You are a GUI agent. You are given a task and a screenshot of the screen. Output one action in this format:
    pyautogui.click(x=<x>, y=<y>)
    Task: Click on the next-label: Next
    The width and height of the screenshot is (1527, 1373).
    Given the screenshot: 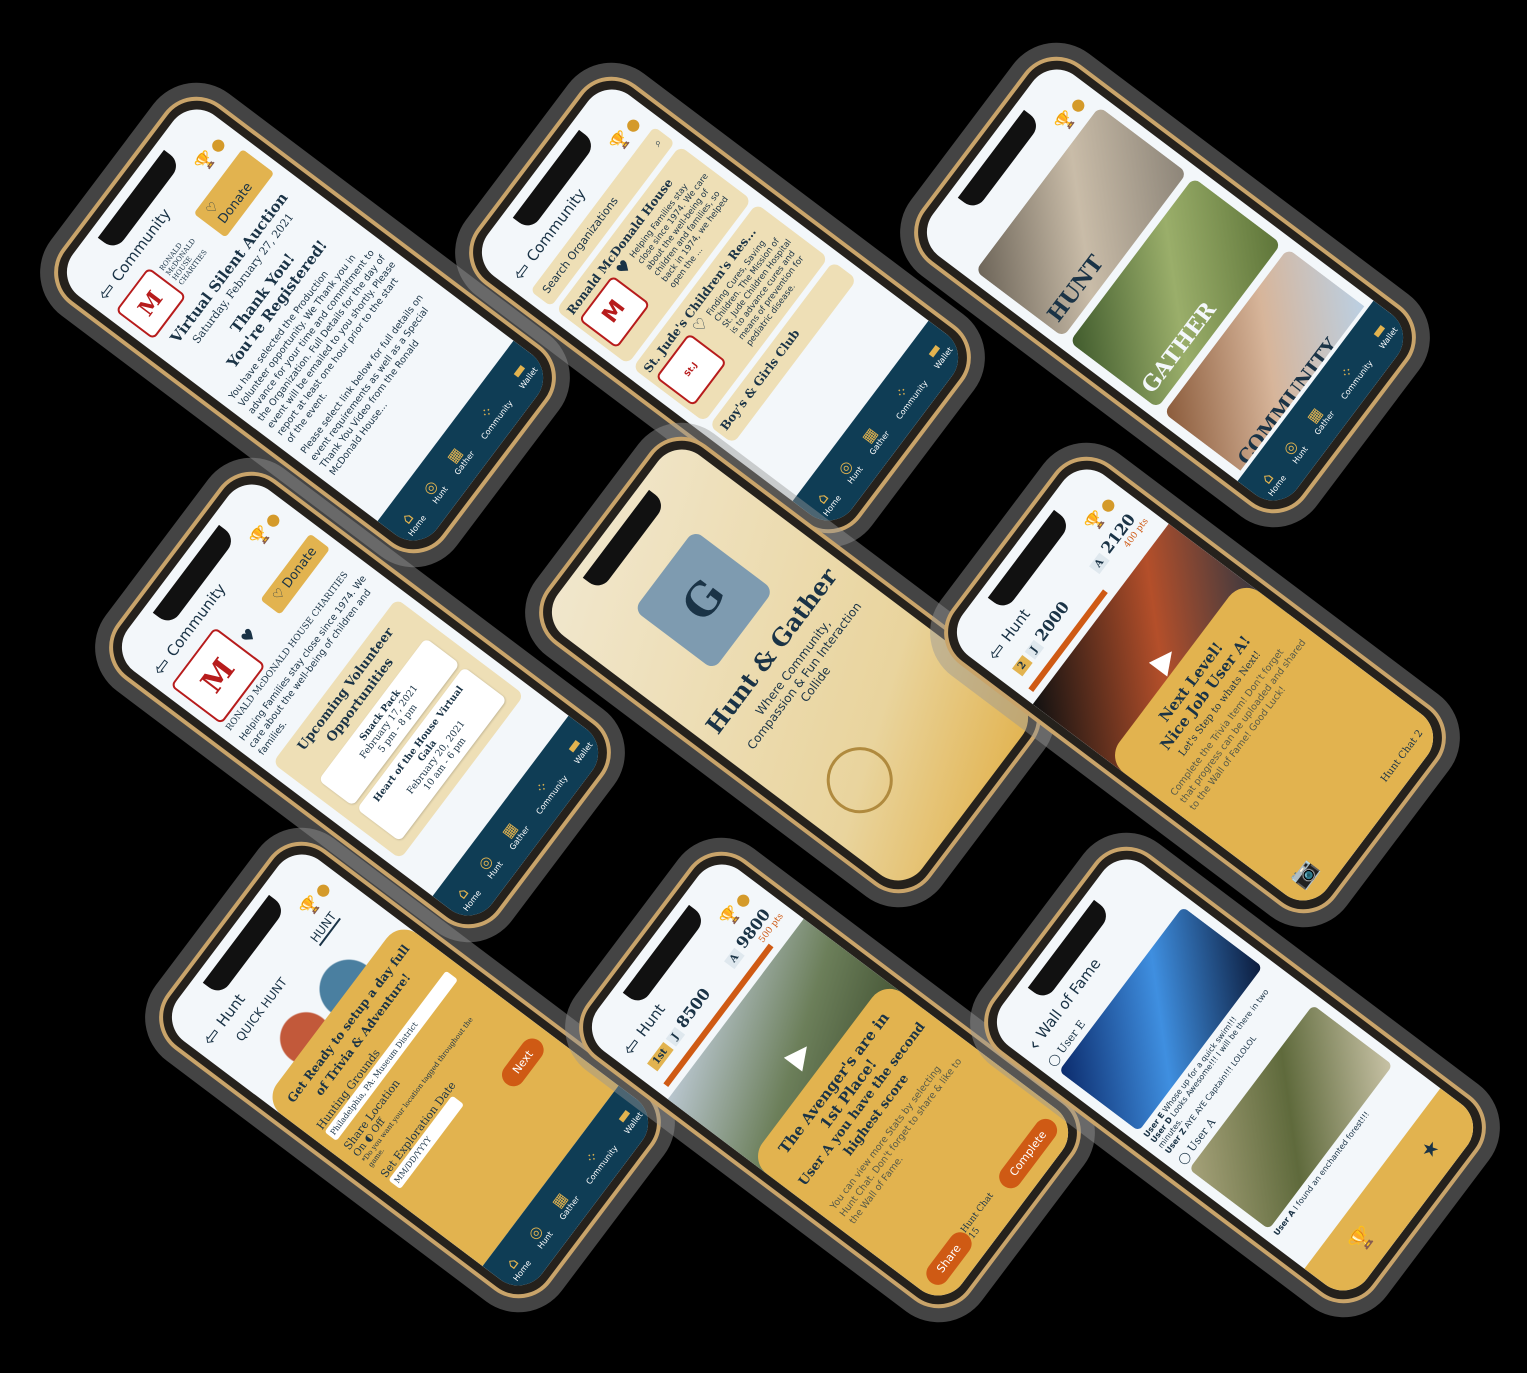 What is the action you would take?
    pyautogui.click(x=523, y=1062)
    